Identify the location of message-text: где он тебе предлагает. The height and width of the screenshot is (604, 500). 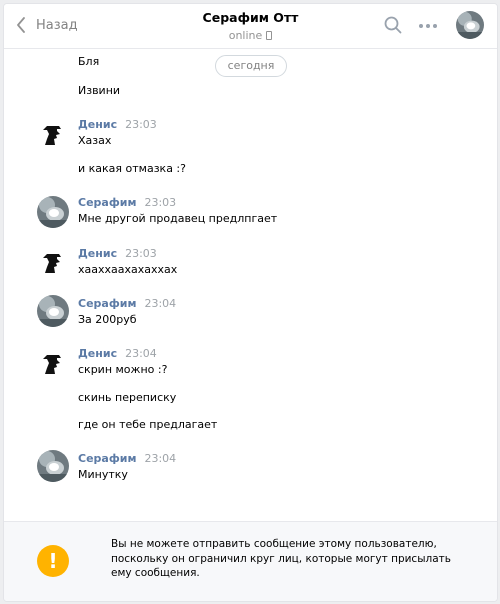
(148, 424).